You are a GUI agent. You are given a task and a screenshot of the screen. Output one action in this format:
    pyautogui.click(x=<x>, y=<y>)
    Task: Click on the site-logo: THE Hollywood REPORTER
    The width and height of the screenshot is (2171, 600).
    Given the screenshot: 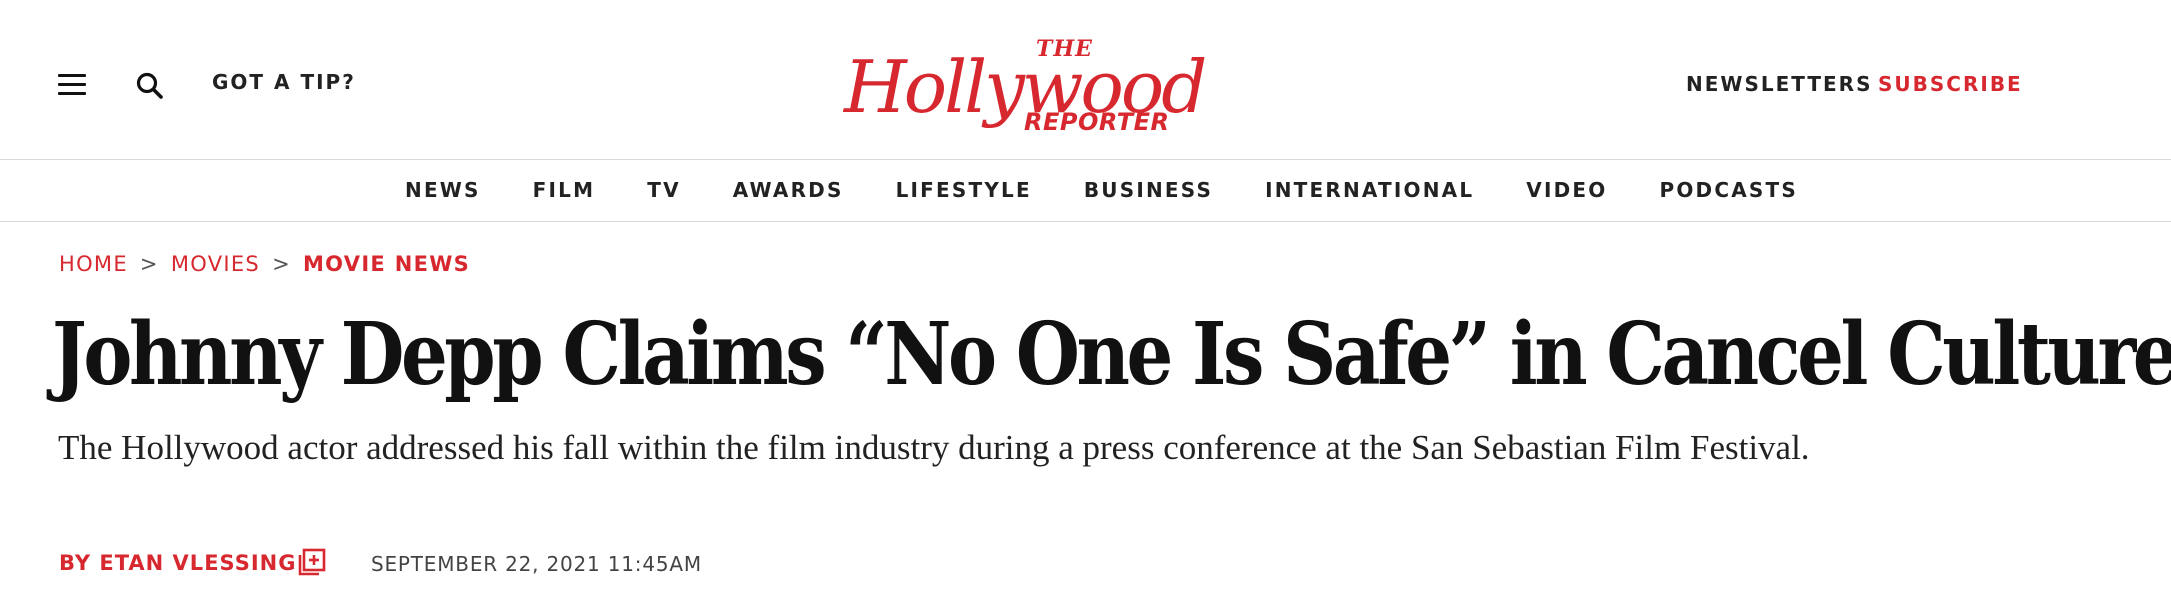 What is the action you would take?
    pyautogui.click(x=1040, y=84)
    